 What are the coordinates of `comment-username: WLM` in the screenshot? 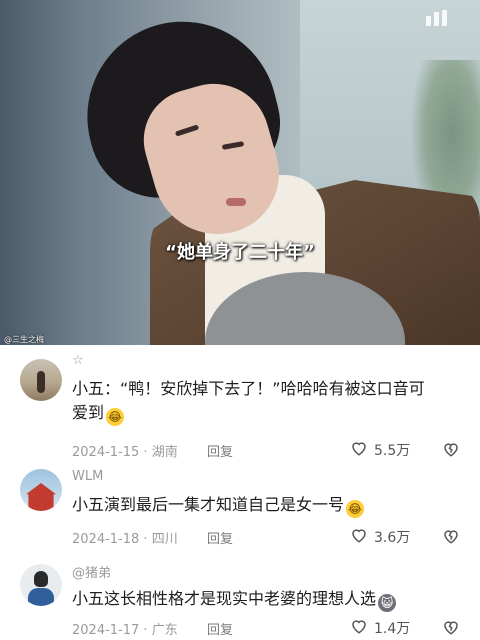 It's located at (87, 476).